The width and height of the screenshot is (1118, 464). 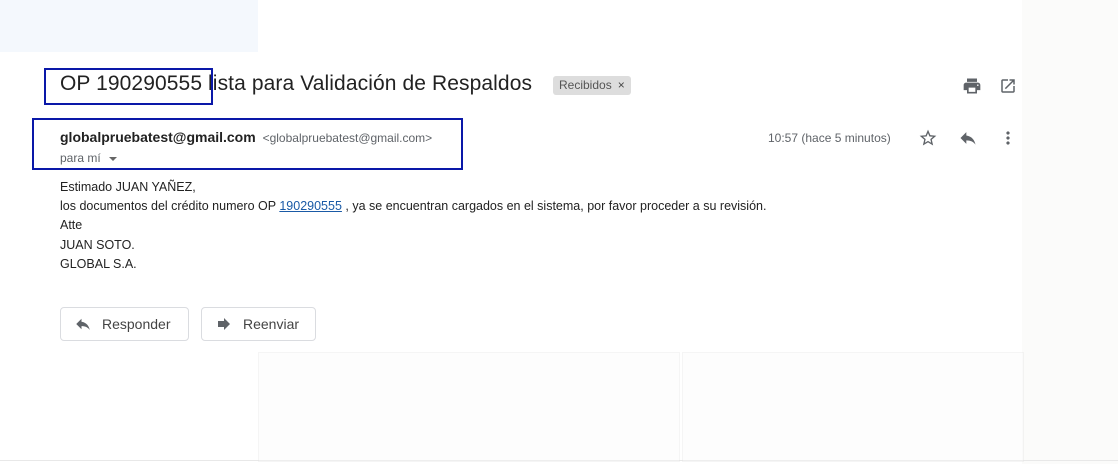 What do you see at coordinates (158, 137) in the screenshot?
I see `sender-name: globalpruebatest@gmail.com` at bounding box center [158, 137].